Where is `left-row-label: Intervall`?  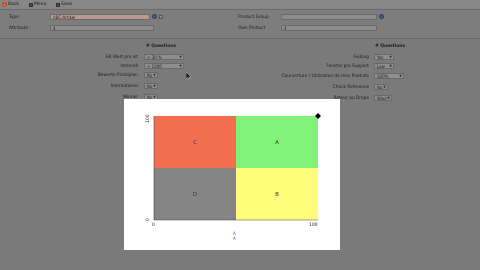
left-row-label: Intervall is located at coordinates (129, 66).